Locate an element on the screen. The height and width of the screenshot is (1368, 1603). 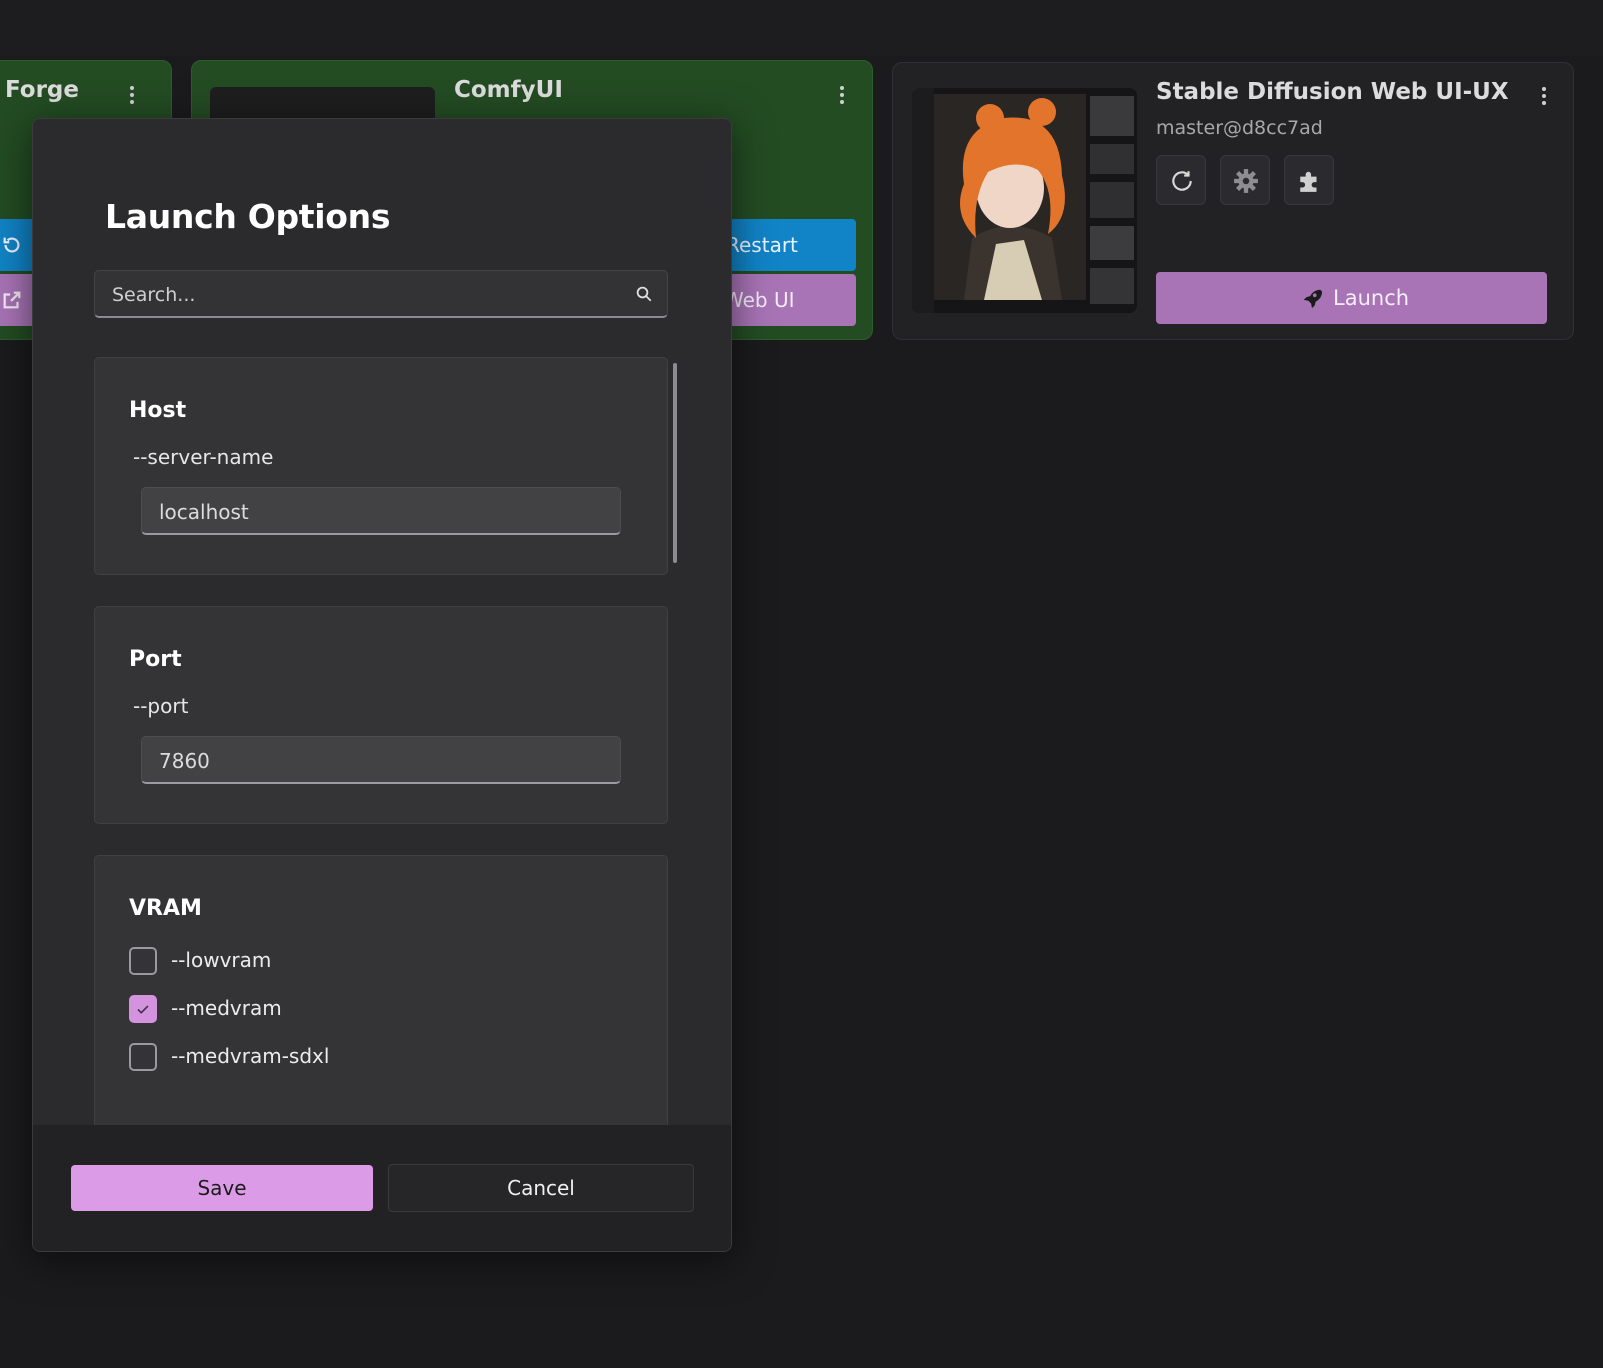
server-name-label: --server-name is located at coordinates (203, 457).